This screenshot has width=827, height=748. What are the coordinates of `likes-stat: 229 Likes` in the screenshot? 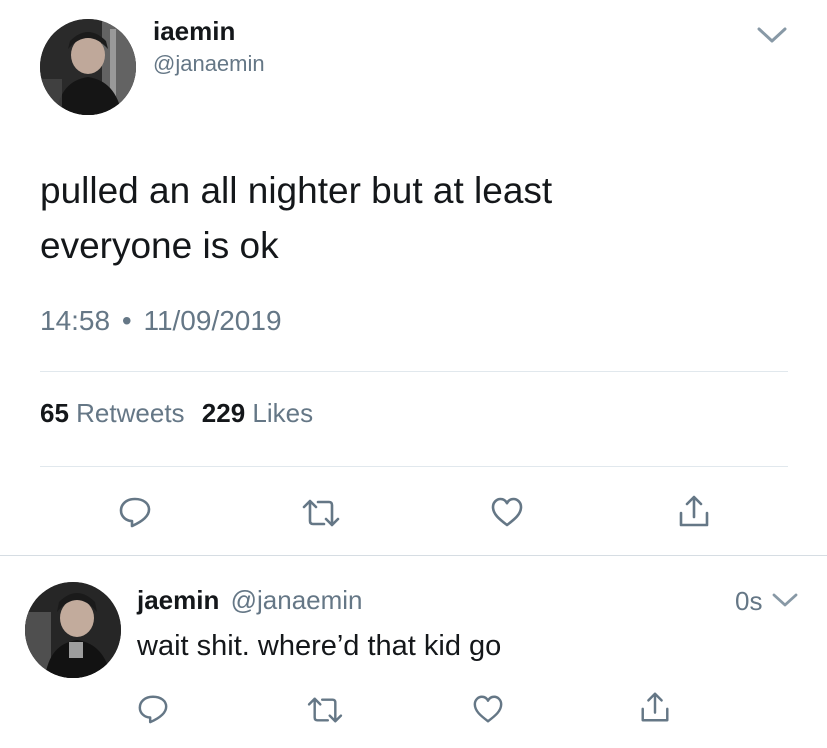 It's located at (257, 413).